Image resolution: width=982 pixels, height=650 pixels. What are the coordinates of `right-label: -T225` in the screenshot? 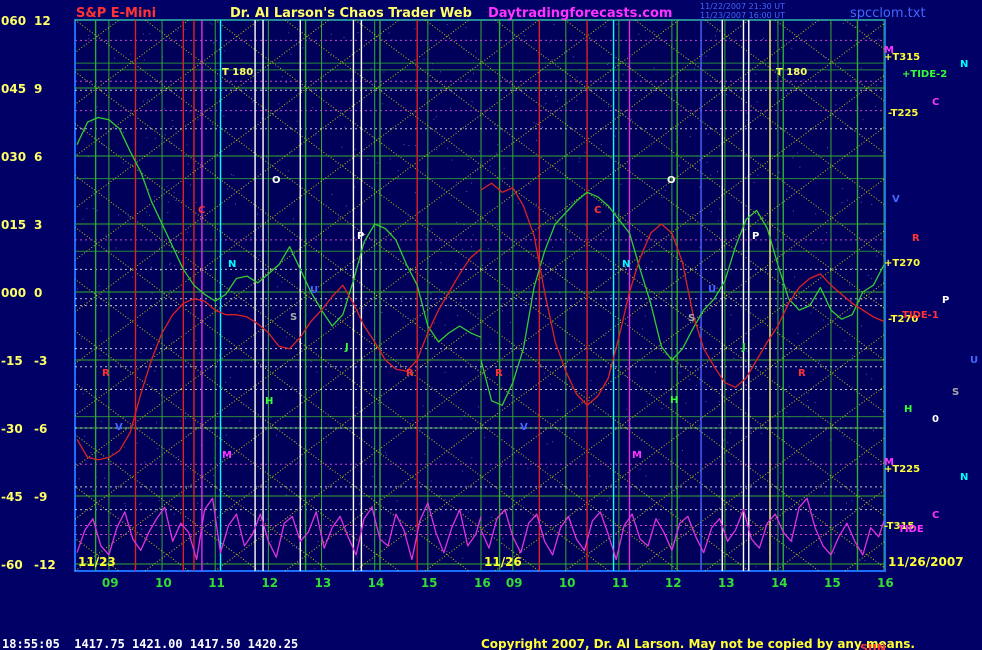 It's located at (903, 113).